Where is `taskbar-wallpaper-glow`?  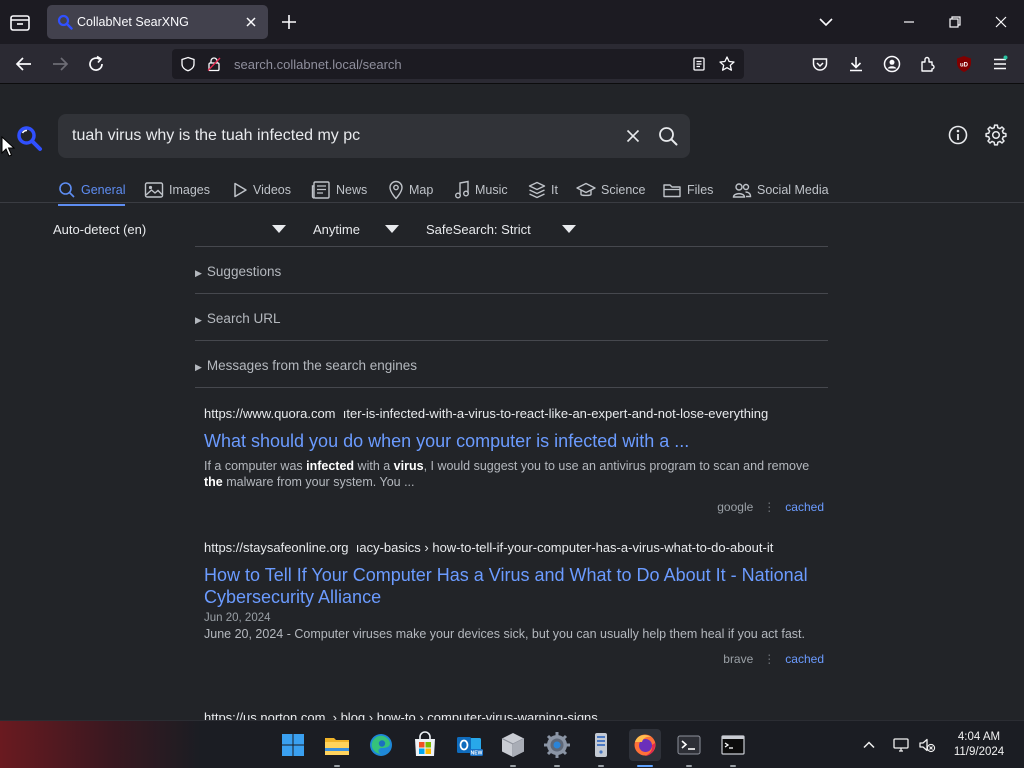 taskbar-wallpaper-glow is located at coordinates (100, 744).